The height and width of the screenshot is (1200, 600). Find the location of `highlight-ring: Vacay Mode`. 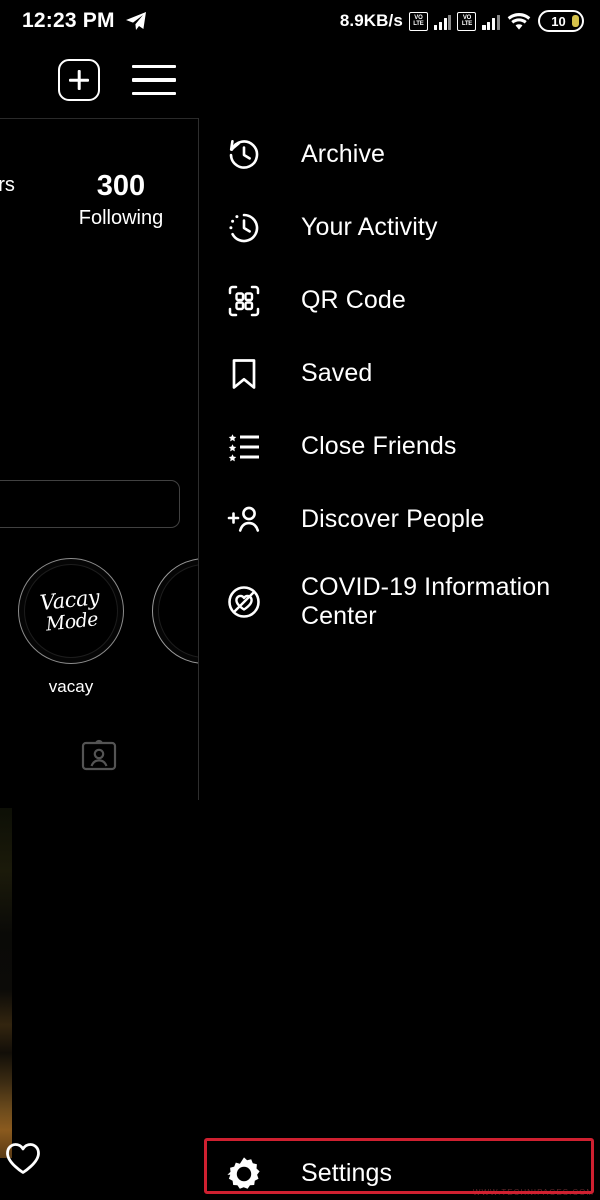

highlight-ring: Vacay Mode is located at coordinates (71, 611).